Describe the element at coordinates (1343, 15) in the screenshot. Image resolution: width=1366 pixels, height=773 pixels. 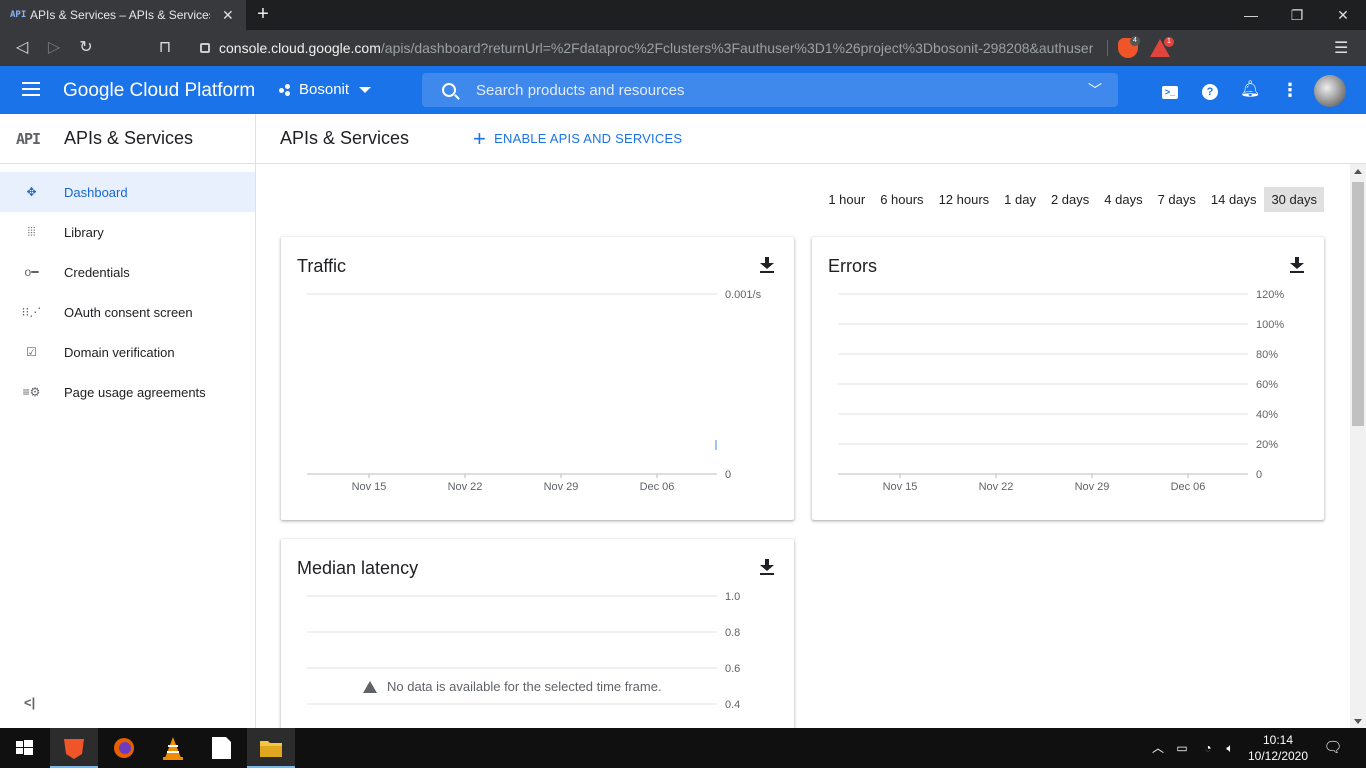
I see `window-close-icon: ✕` at that location.